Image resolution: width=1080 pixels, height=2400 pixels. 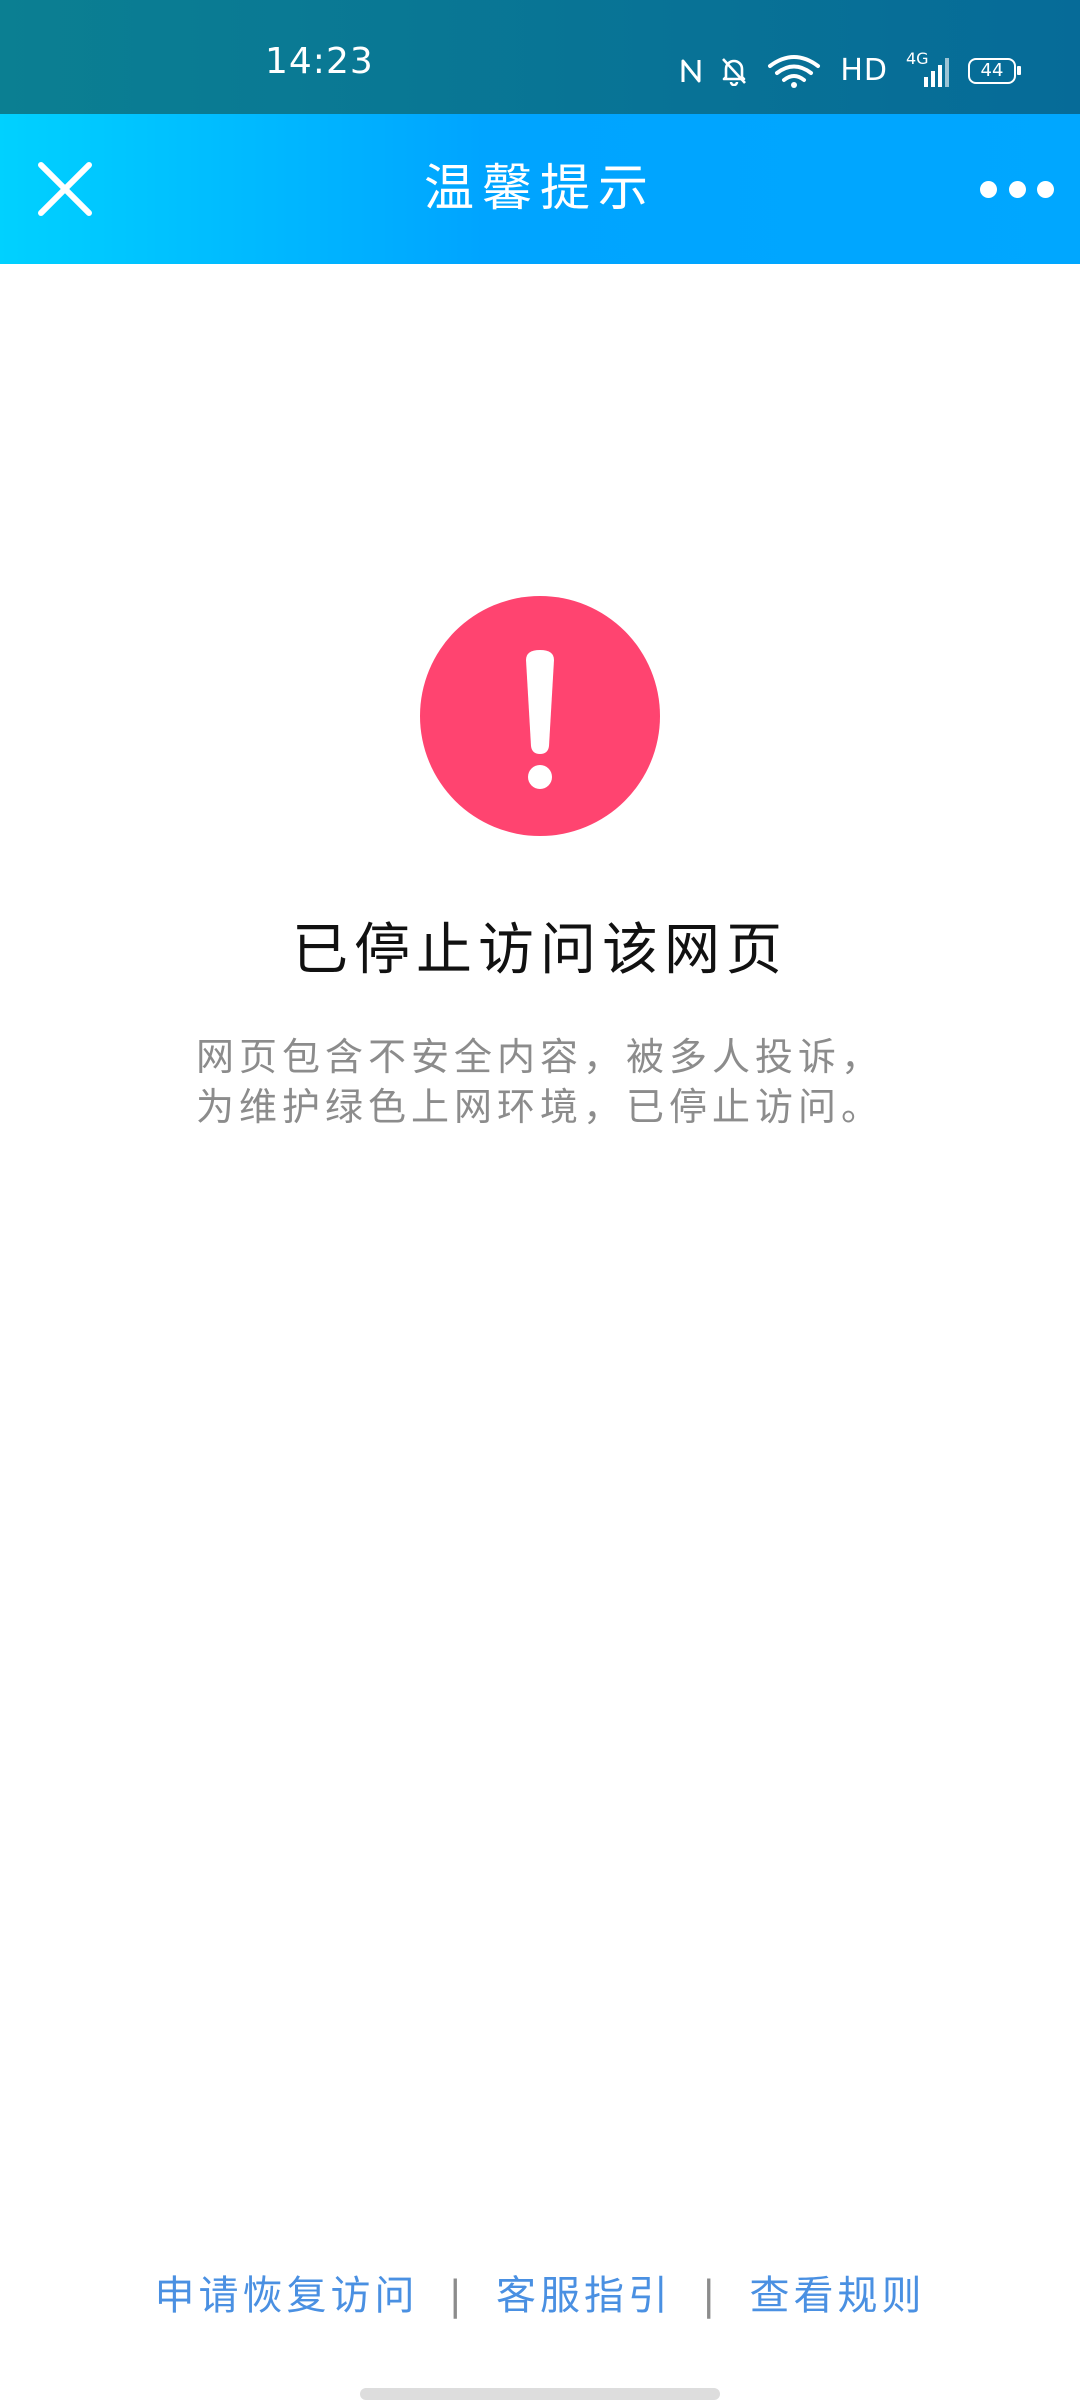 I want to click on nfc-icon, so click(x=691, y=71).